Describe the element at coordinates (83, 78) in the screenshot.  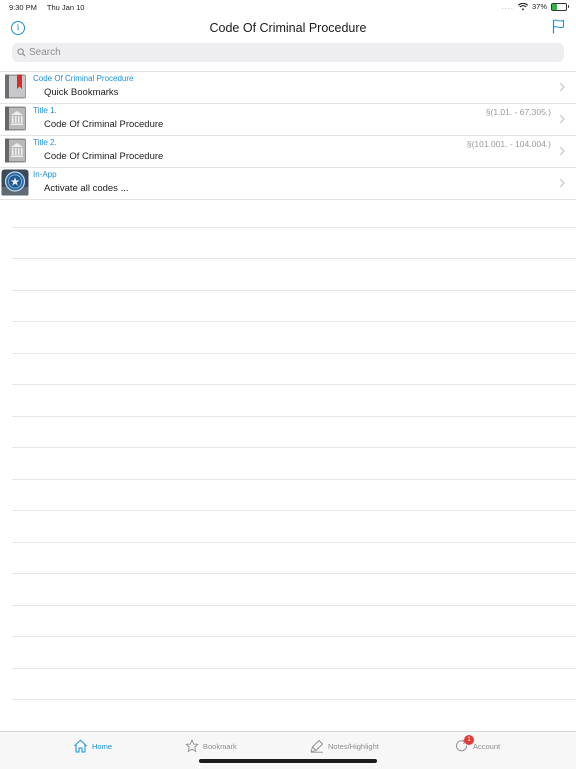
I see `row-title: Code Of Criminal Procedure` at that location.